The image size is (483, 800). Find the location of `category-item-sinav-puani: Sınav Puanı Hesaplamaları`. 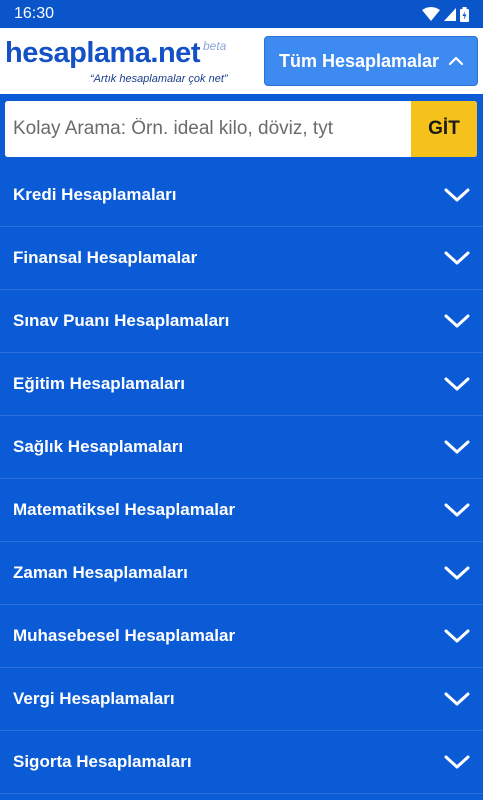

category-item-sinav-puani: Sınav Puanı Hesaplamaları is located at coordinates (241, 321).